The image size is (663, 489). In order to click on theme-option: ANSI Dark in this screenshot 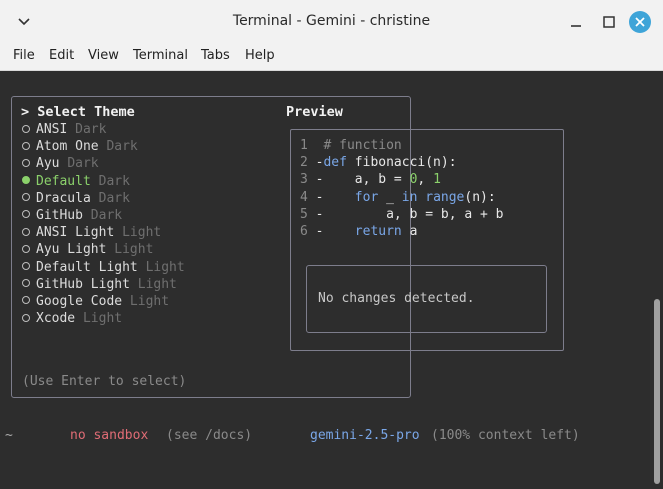, I will do `click(103, 129)`.